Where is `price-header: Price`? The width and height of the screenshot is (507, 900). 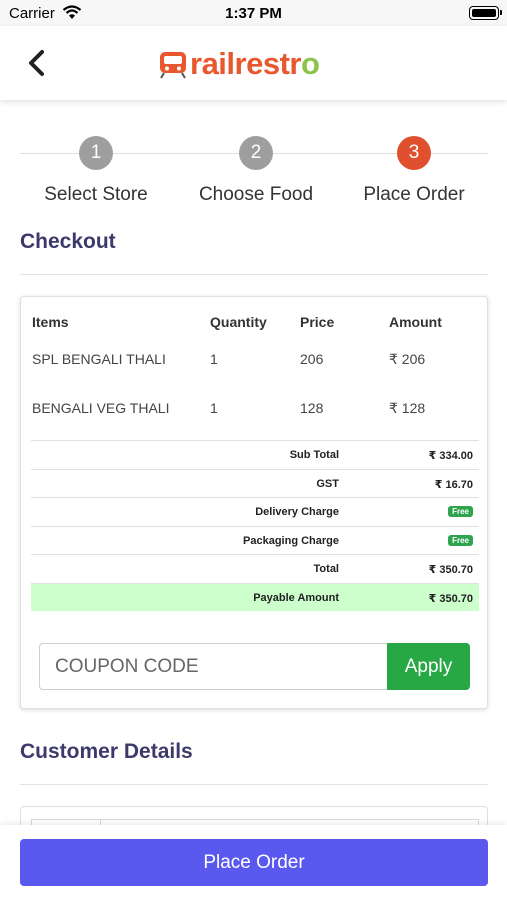
price-header: Price is located at coordinates (317, 322).